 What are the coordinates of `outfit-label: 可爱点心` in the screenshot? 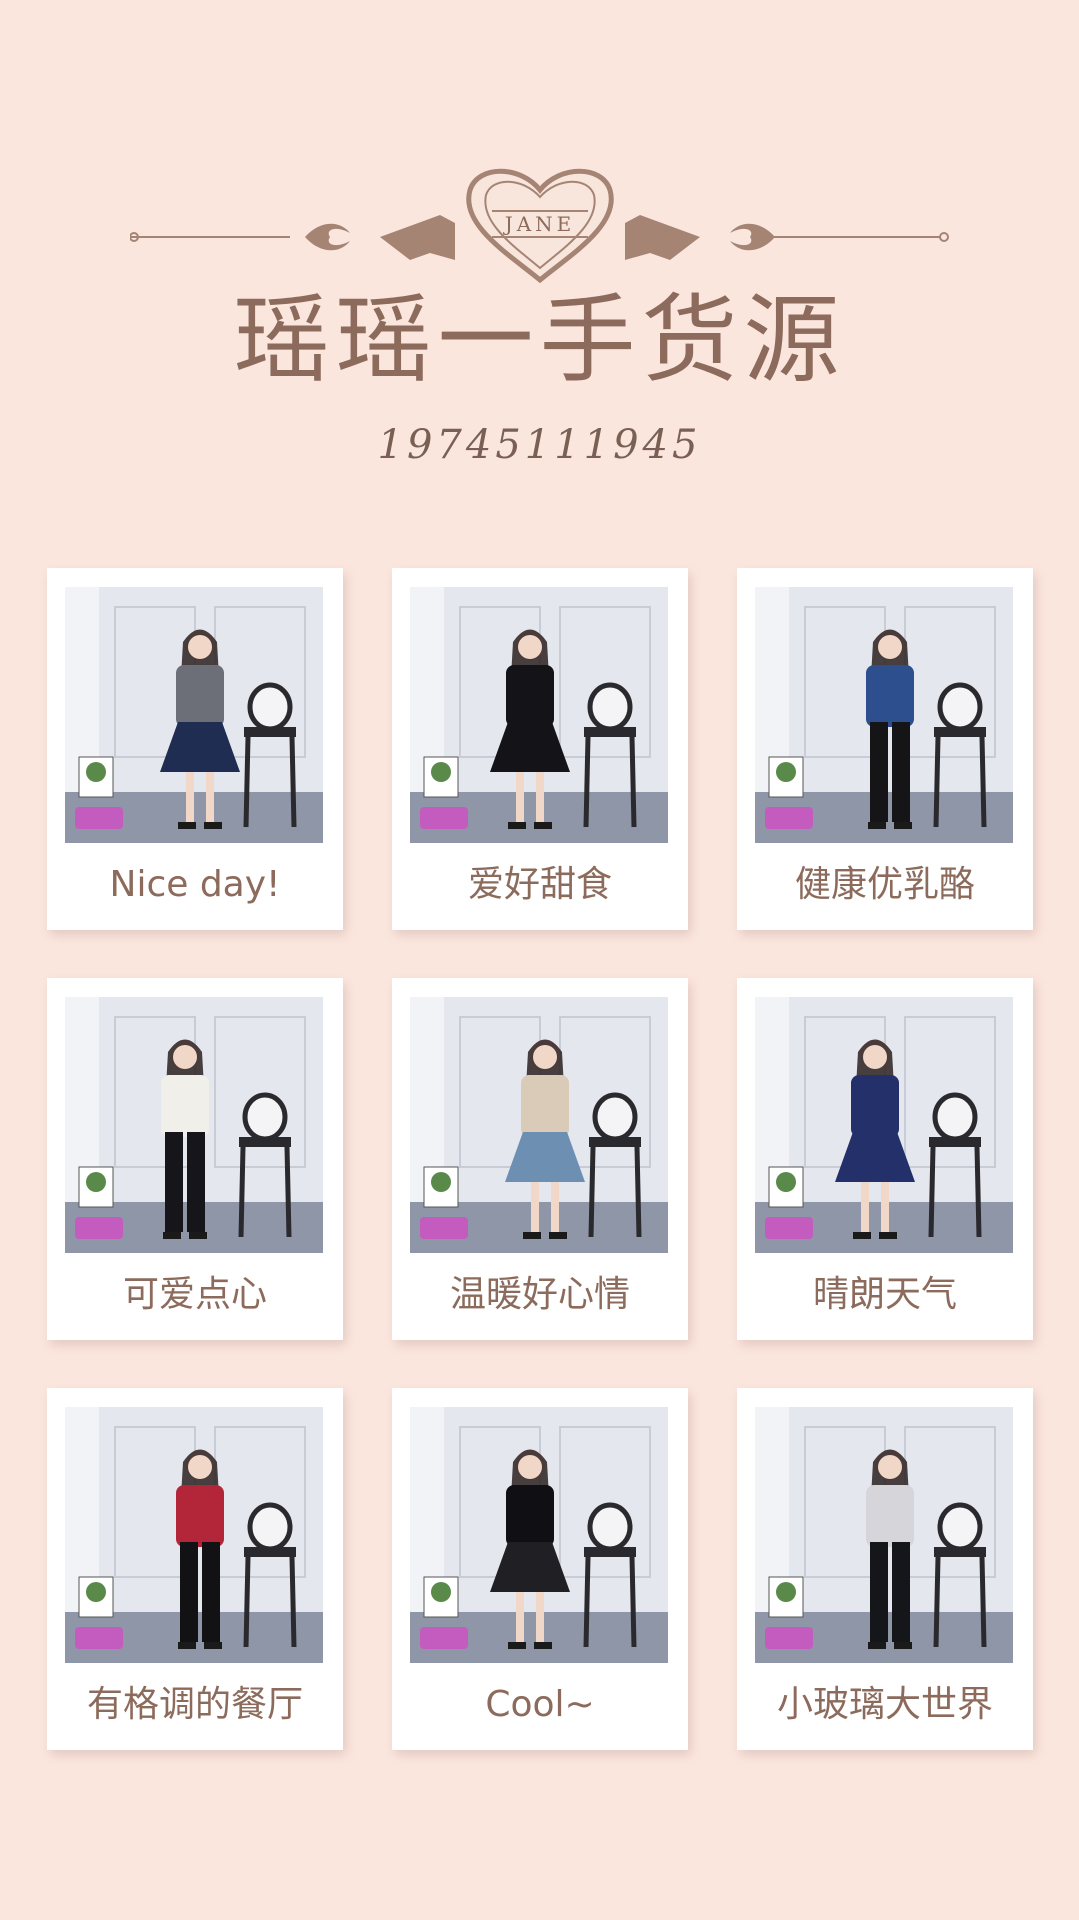 It's located at (194, 1294).